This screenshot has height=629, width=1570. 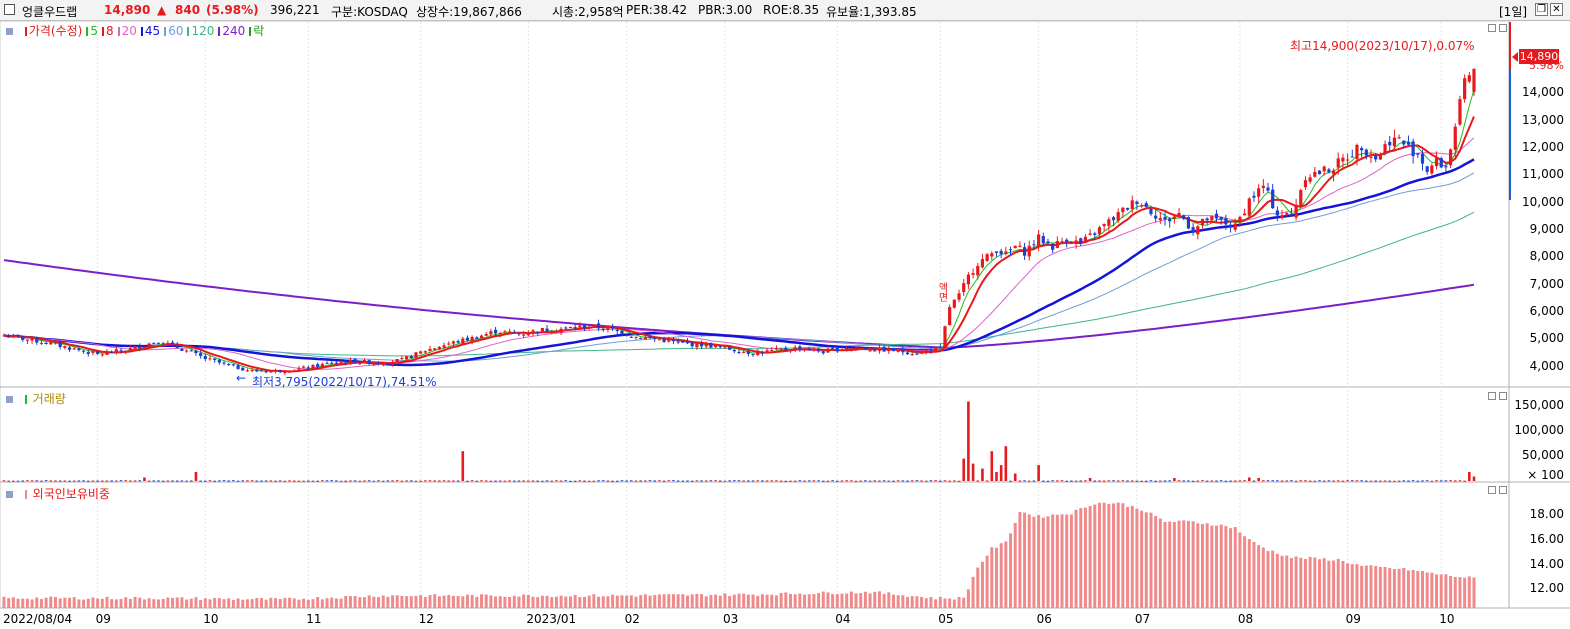 I want to click on volume-legend: 거래량, so click(x=36, y=398).